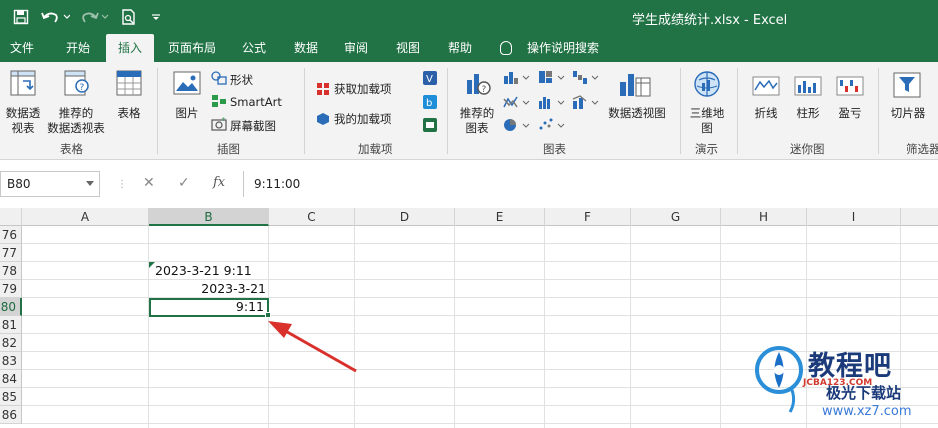 The image size is (938, 428). Describe the element at coordinates (864, 393) in the screenshot. I see `watermark-download: 极光下载站` at that location.